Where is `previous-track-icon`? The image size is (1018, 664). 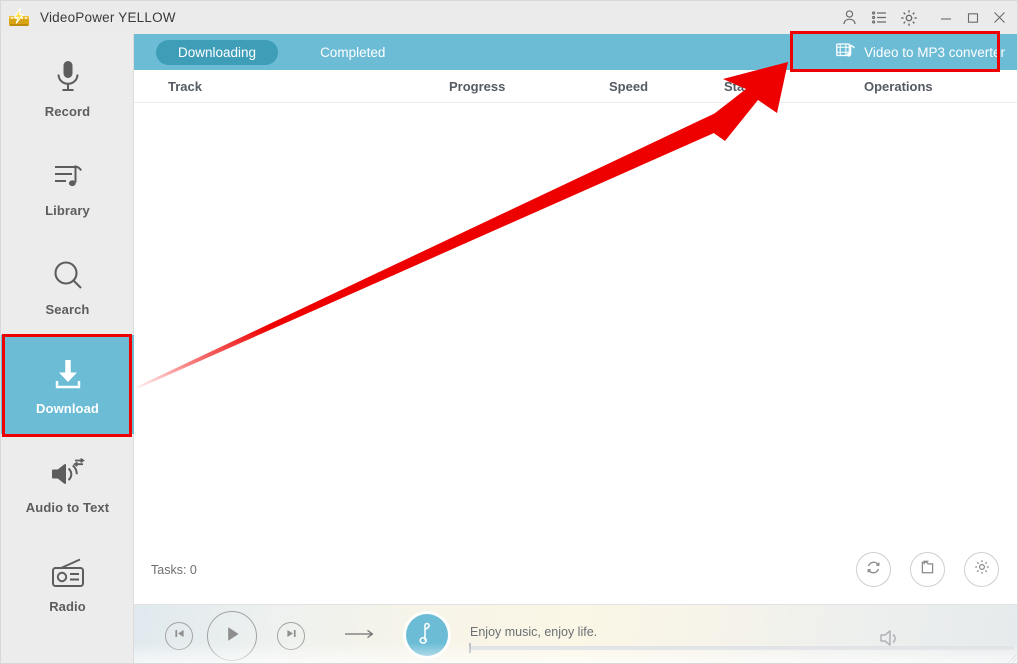
previous-track-icon is located at coordinates (179, 636).